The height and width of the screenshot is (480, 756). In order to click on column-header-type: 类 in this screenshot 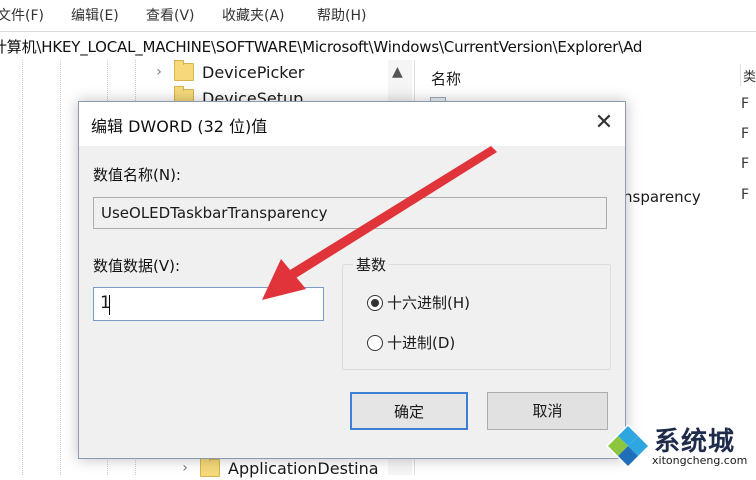, I will do `click(749, 75)`.